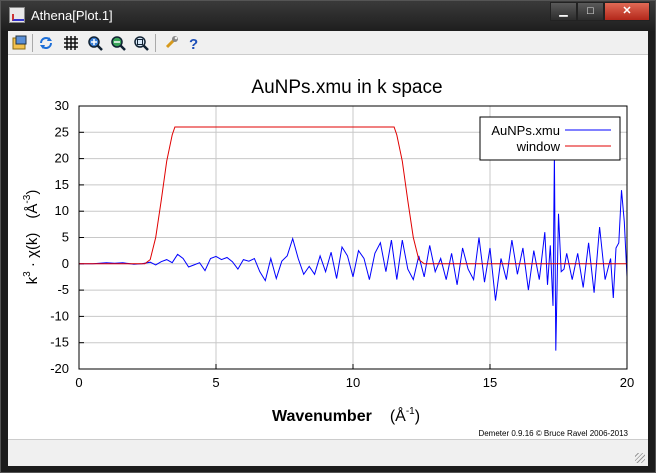  What do you see at coordinates (72, 15) in the screenshot?
I see `window-title: Athena[Plot.1]` at bounding box center [72, 15].